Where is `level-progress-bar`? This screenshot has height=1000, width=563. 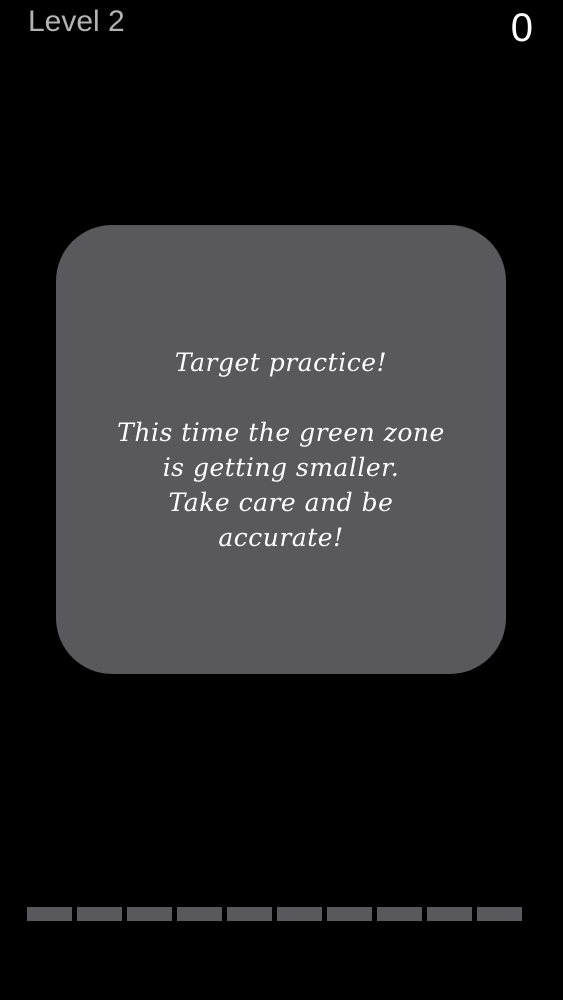 level-progress-bar is located at coordinates (274, 914).